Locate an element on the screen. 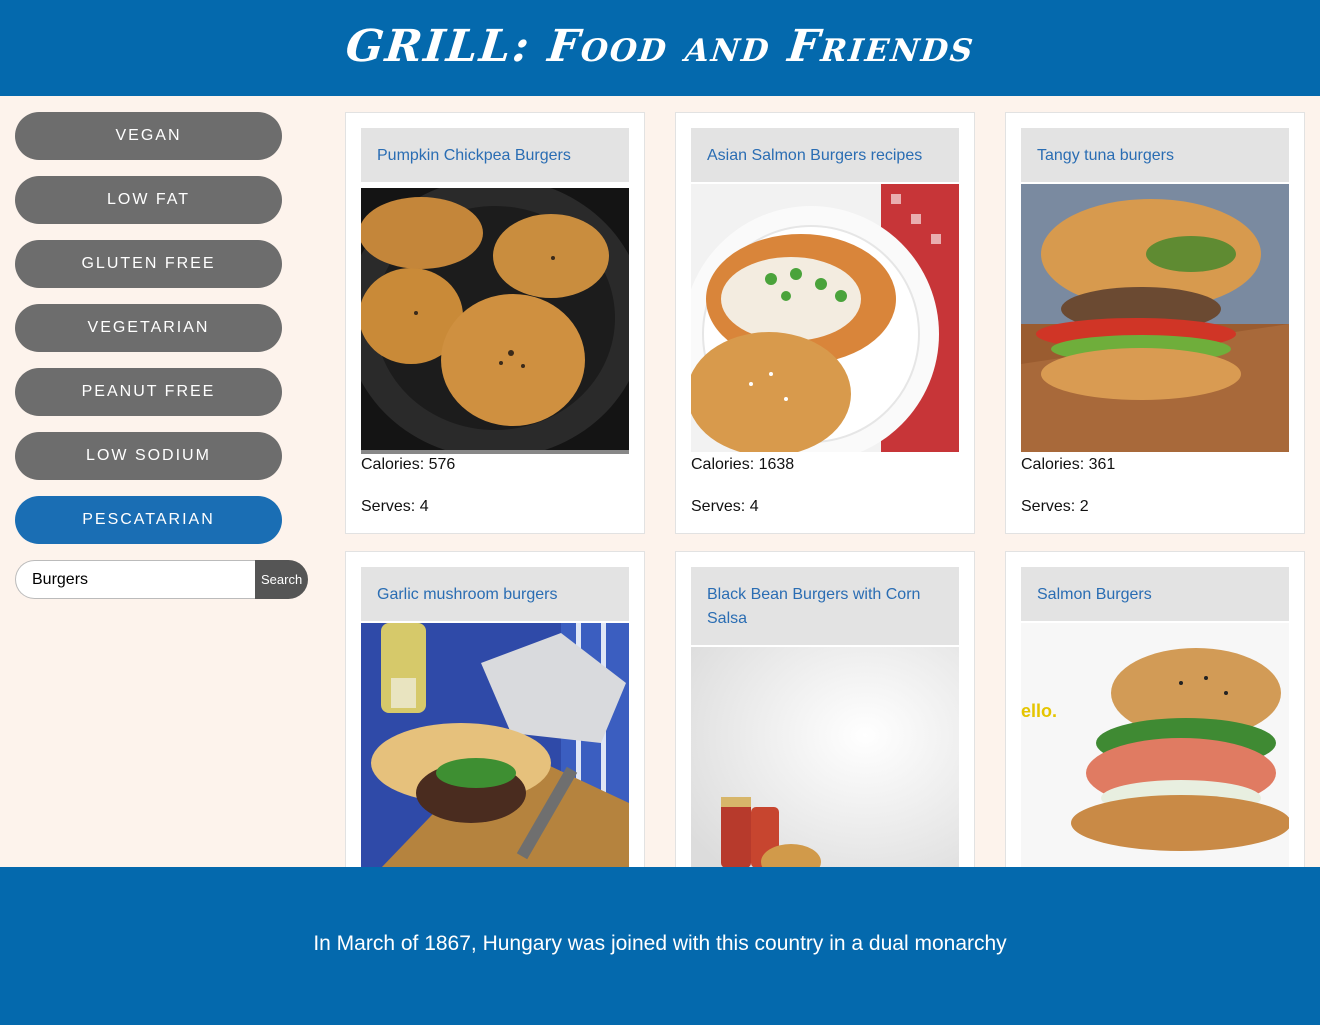 The image size is (1320, 1025). recipe-title-link: Pumpkin Chickpea Burgers is located at coordinates (495, 155).